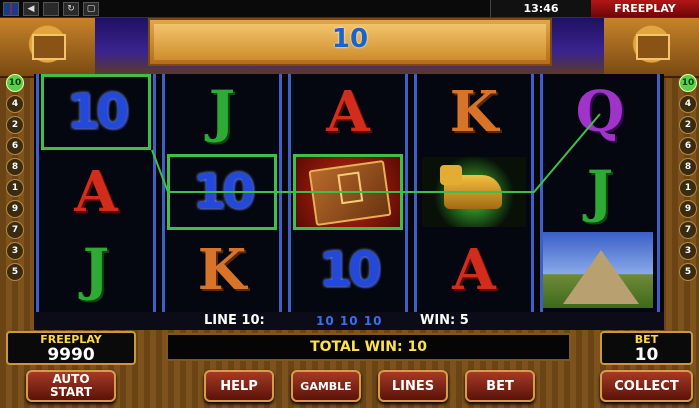  What do you see at coordinates (234, 320) in the screenshot?
I see `win-line-label: LINE 10:` at bounding box center [234, 320].